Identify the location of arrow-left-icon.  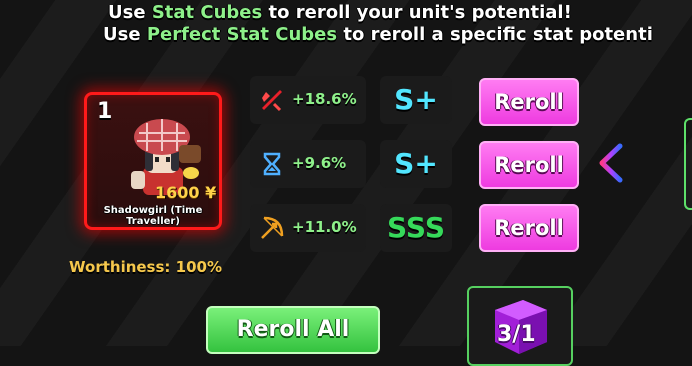
(635, 163).